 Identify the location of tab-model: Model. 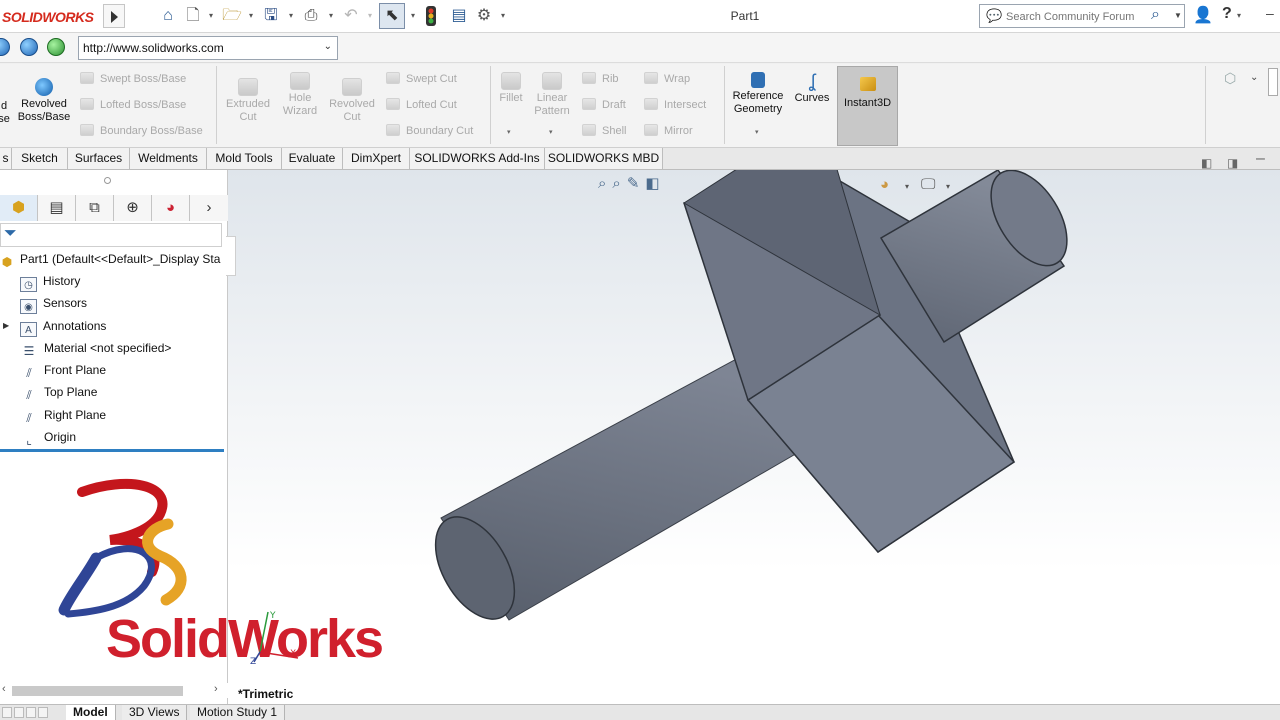
(91, 712).